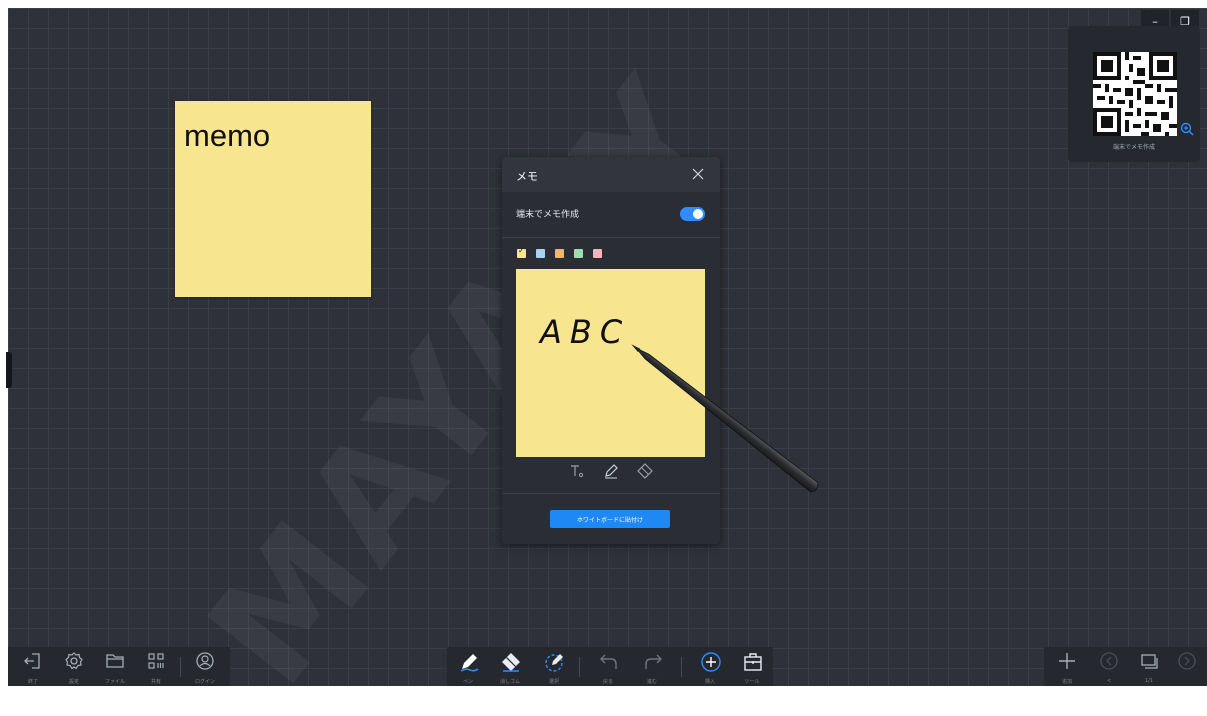  I want to click on settings-button: 設定, so click(74, 666).